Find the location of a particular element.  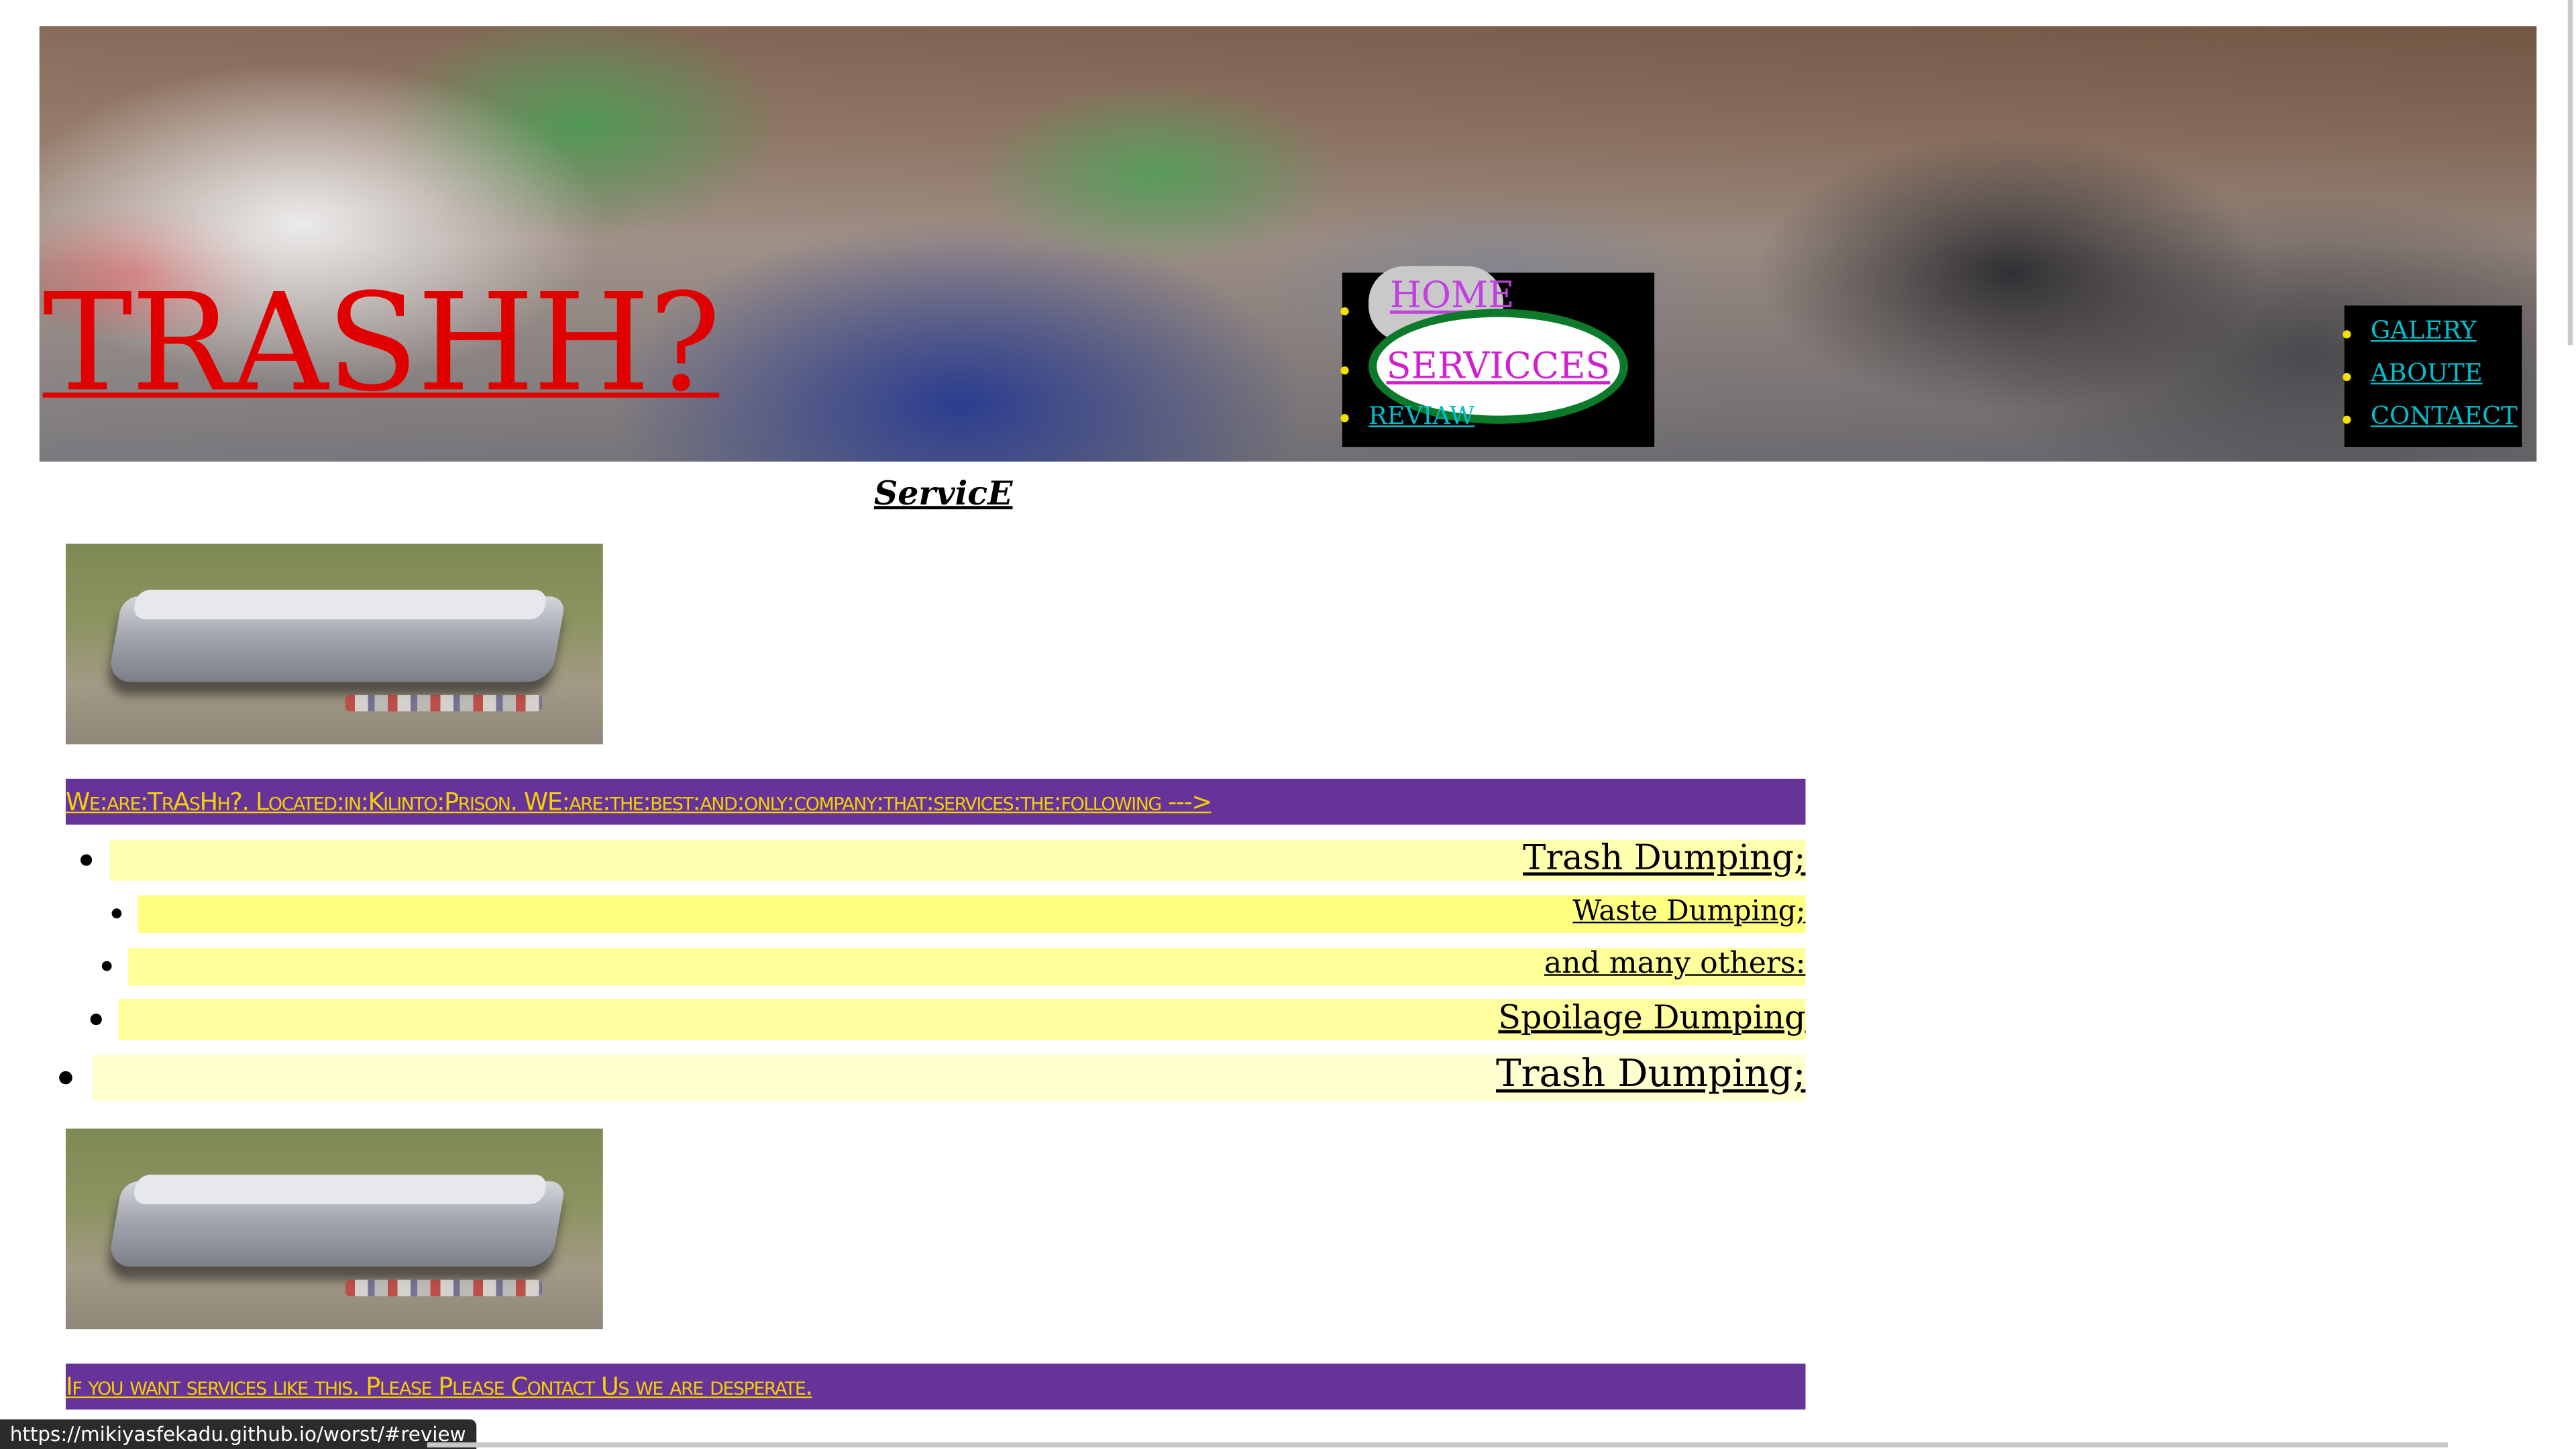

service-item: and many others: is located at coordinates (1675, 964).